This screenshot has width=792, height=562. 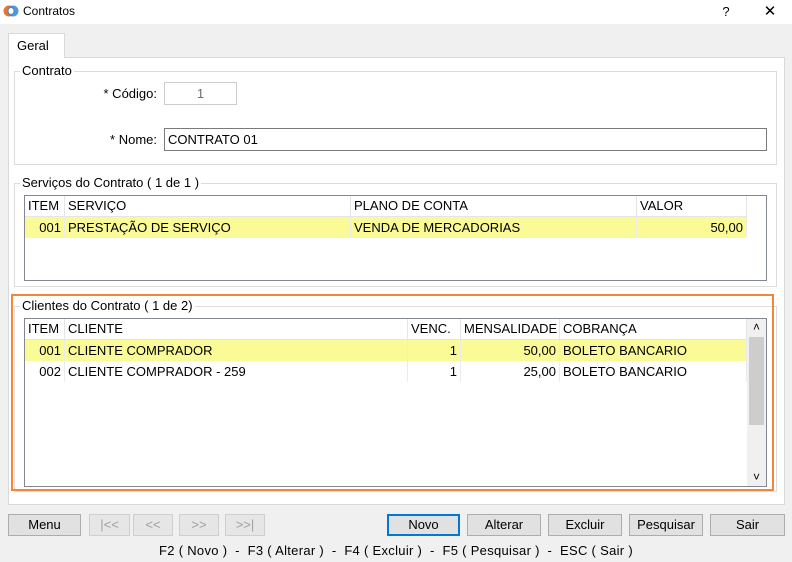 What do you see at coordinates (692, 206) in the screenshot?
I see `column-header-valor: VALOR` at bounding box center [692, 206].